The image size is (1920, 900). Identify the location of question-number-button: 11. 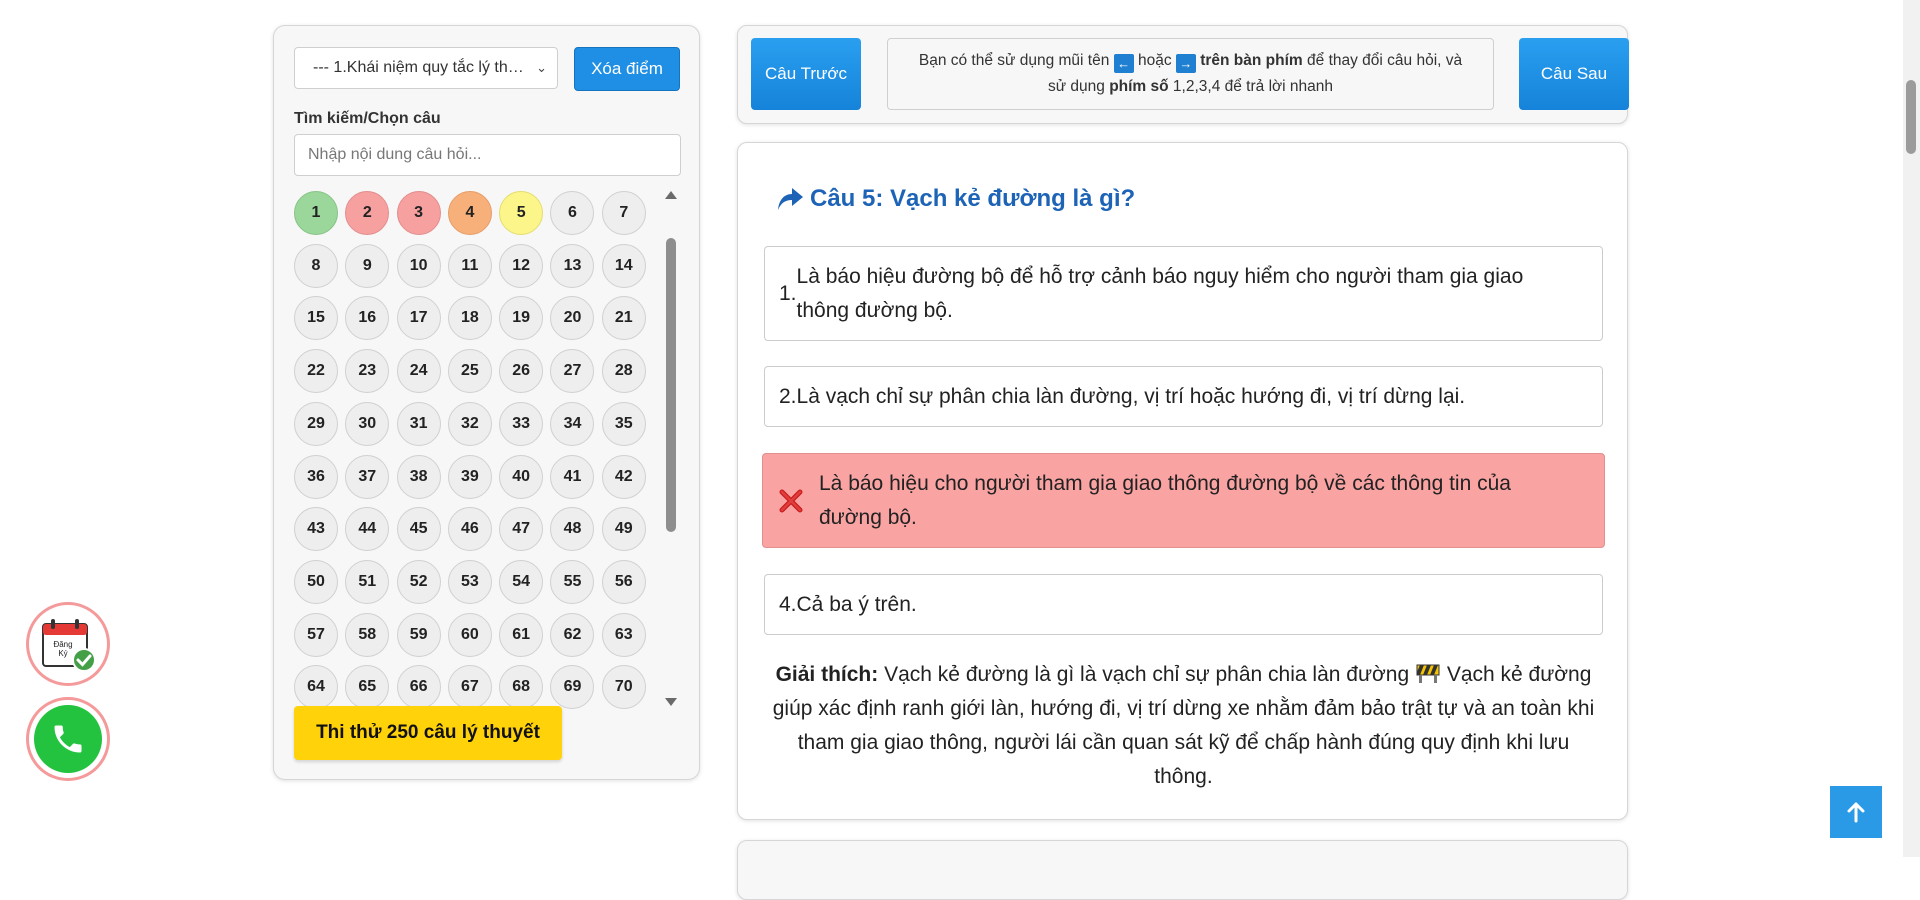
(469, 265).